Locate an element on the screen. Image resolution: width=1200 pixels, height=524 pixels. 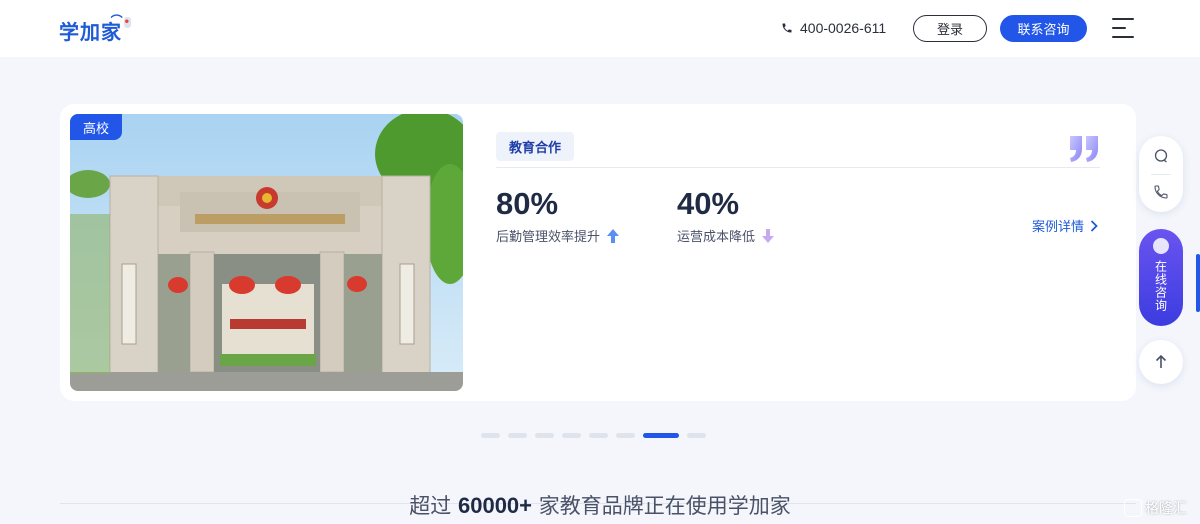
card-divider is located at coordinates (798, 167).